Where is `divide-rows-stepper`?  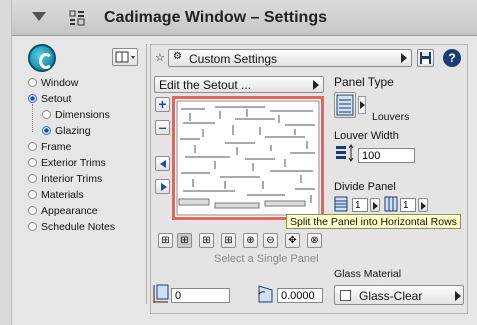
divide-rows-stepper is located at coordinates (375, 205).